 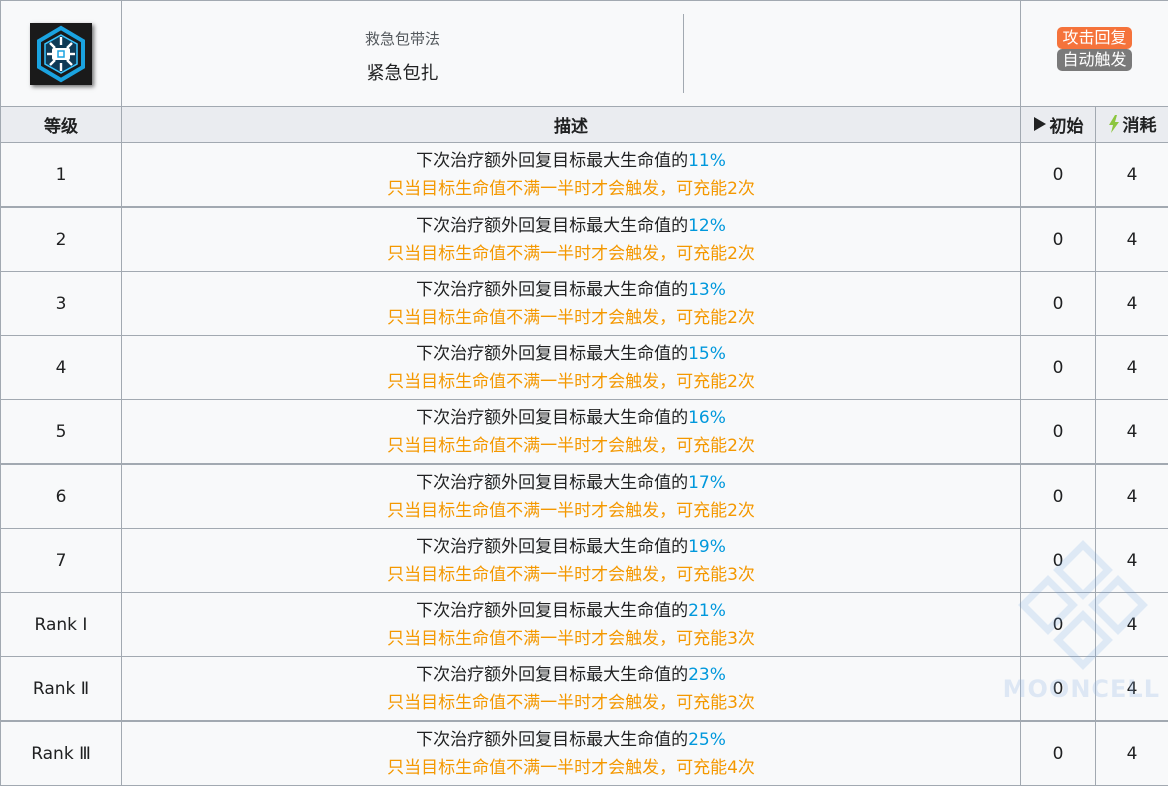 I want to click on column-initial-label: 初始, so click(x=1067, y=124).